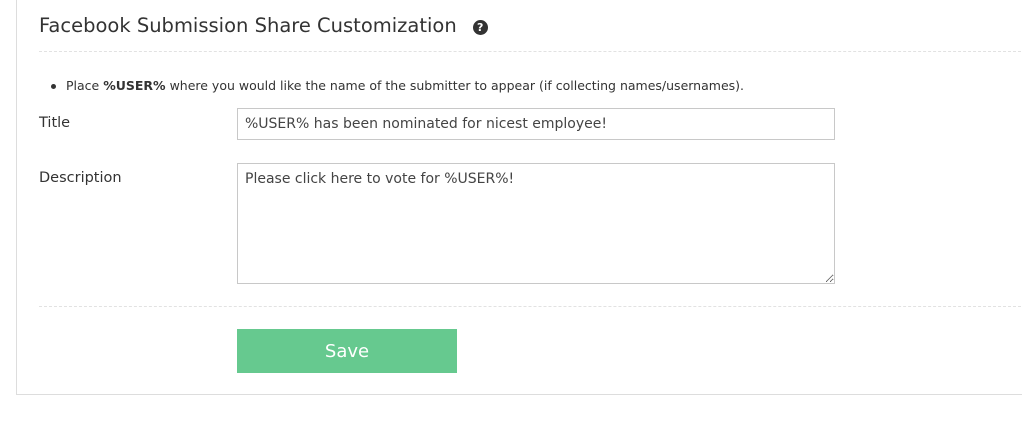  I want to click on question-circle-icon: ?, so click(480, 27).